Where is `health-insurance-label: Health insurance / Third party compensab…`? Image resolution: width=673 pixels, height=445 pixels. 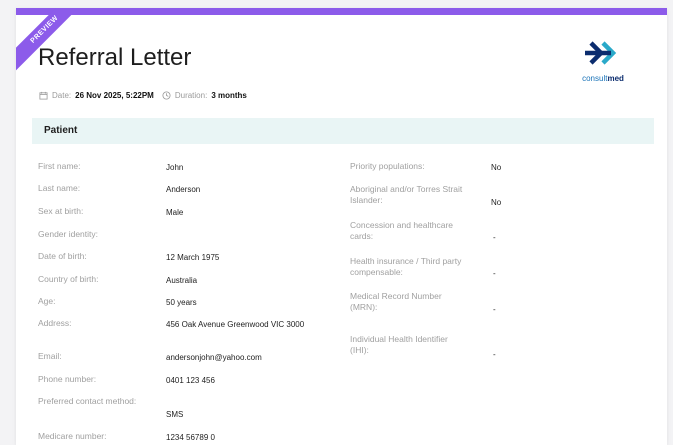 health-insurance-label: Health insurance / Third party compensab… is located at coordinates (406, 266).